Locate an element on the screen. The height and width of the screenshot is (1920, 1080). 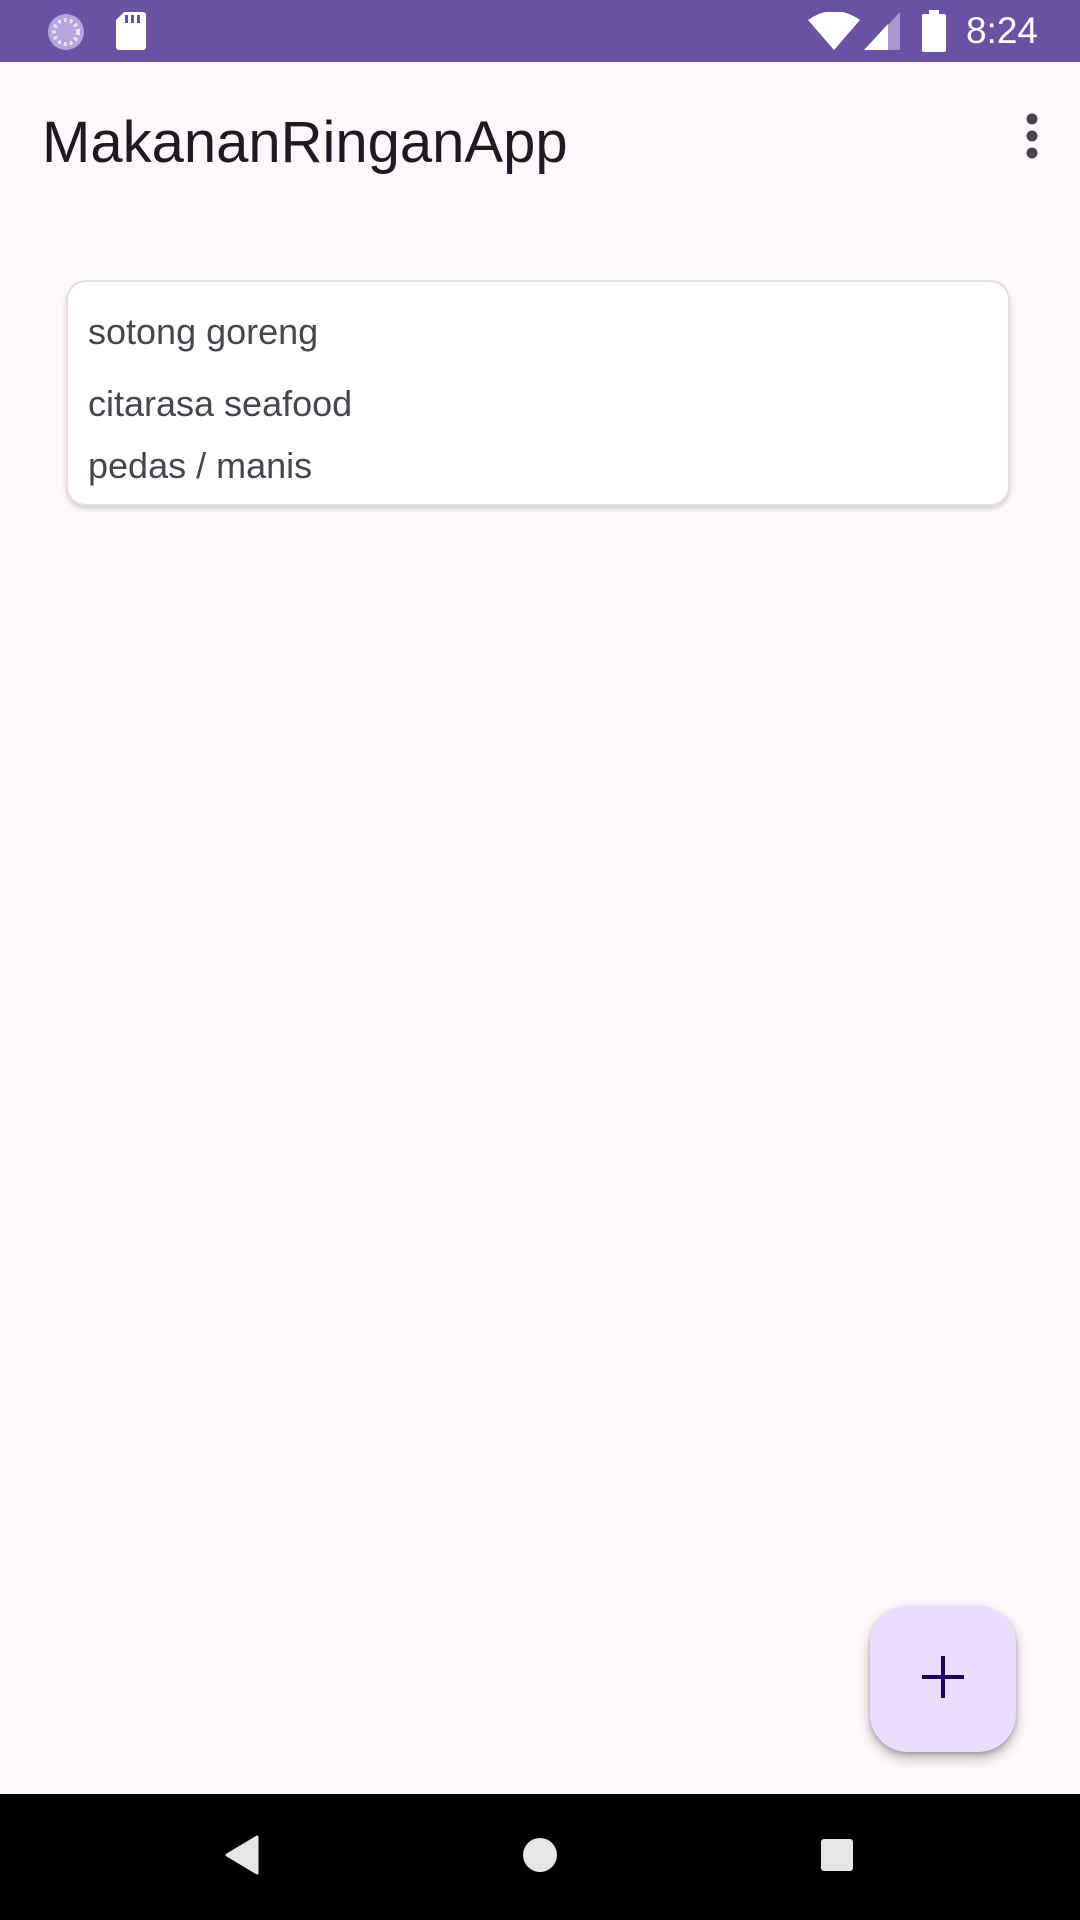
battery-icon is located at coordinates (934, 31).